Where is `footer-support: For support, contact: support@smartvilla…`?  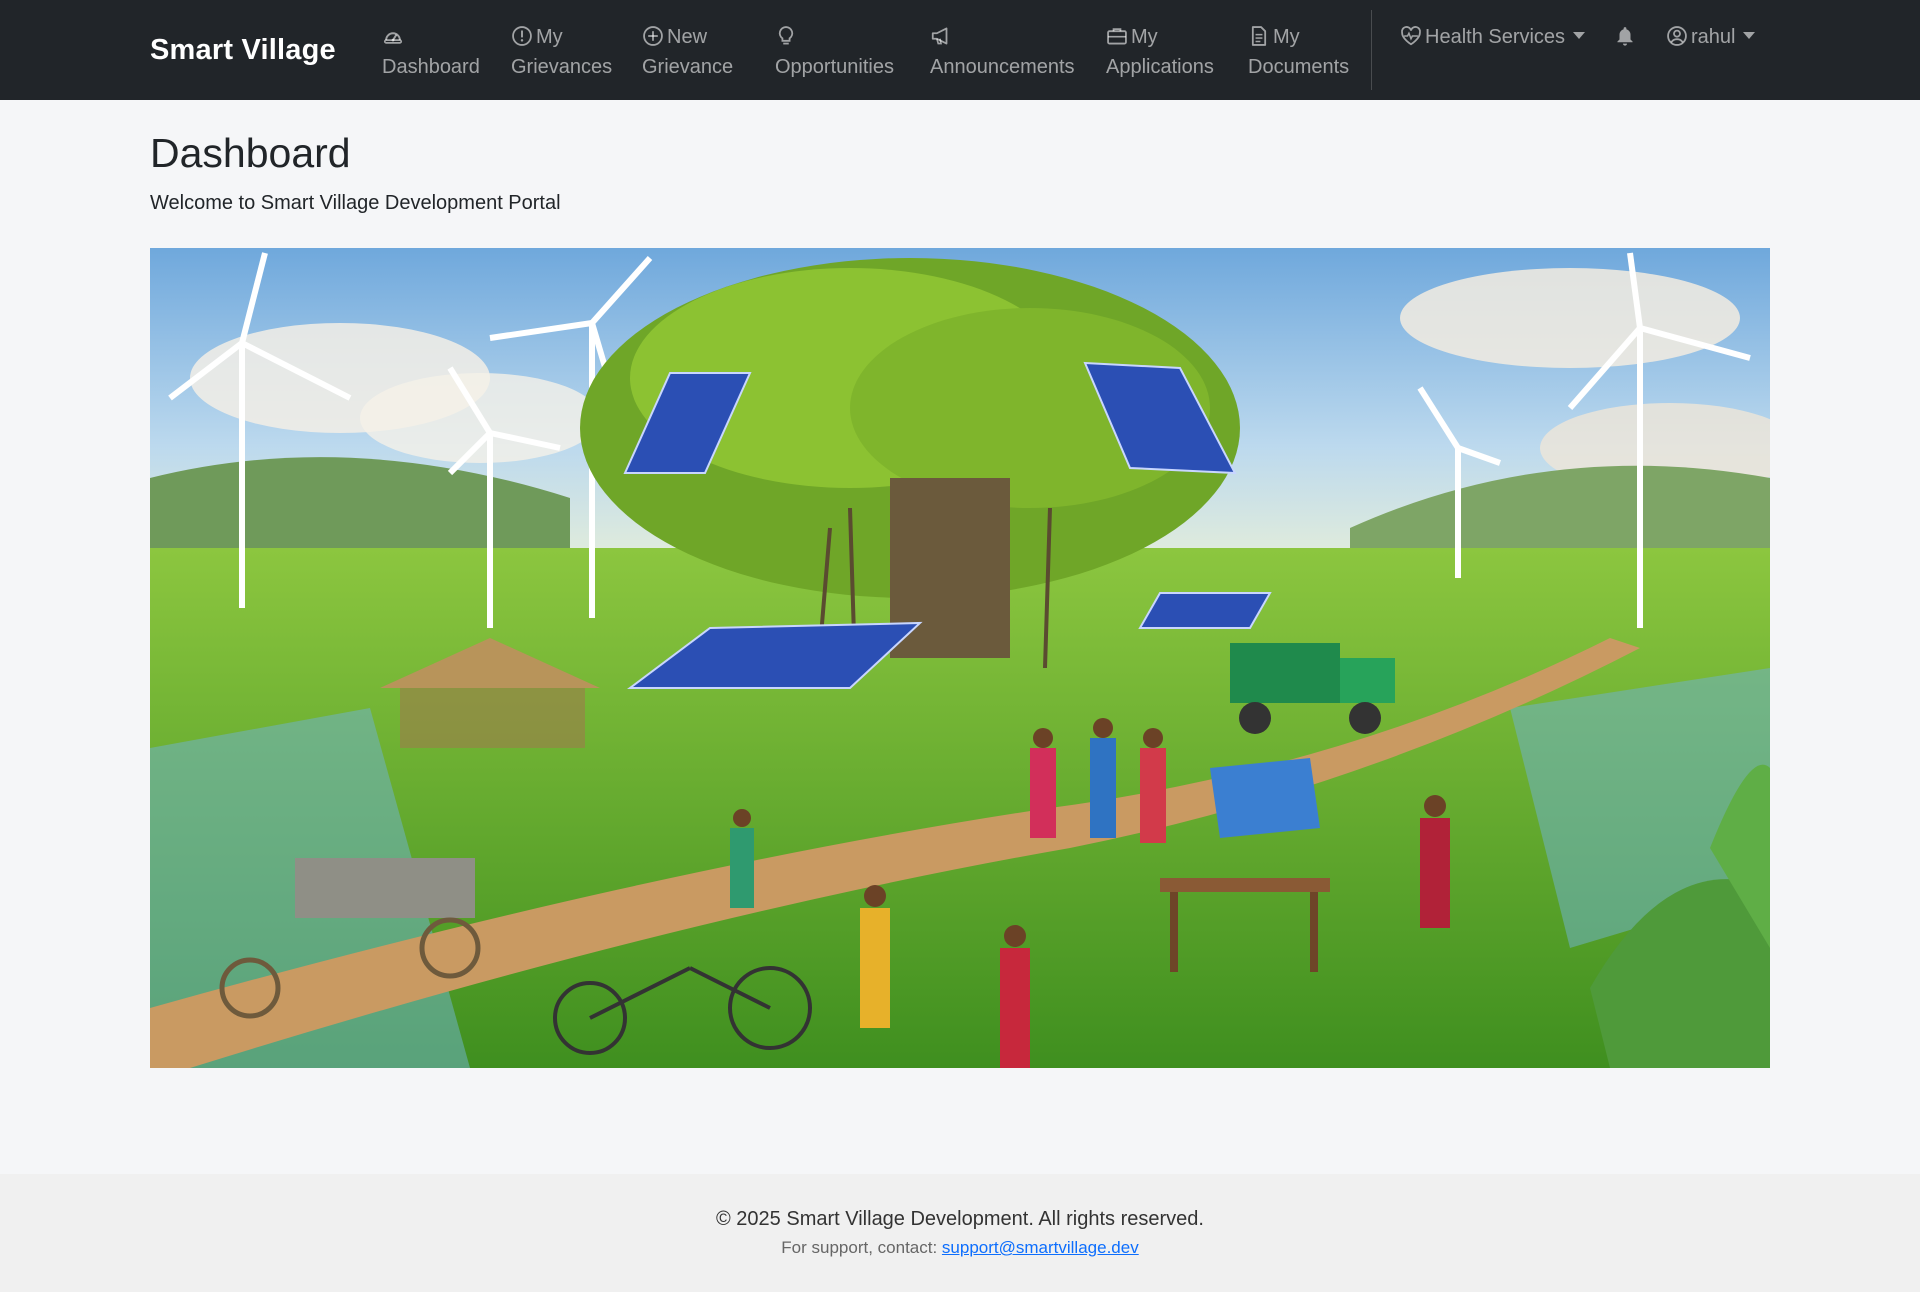
footer-support: For support, contact: support@smartvilla… is located at coordinates (960, 1248).